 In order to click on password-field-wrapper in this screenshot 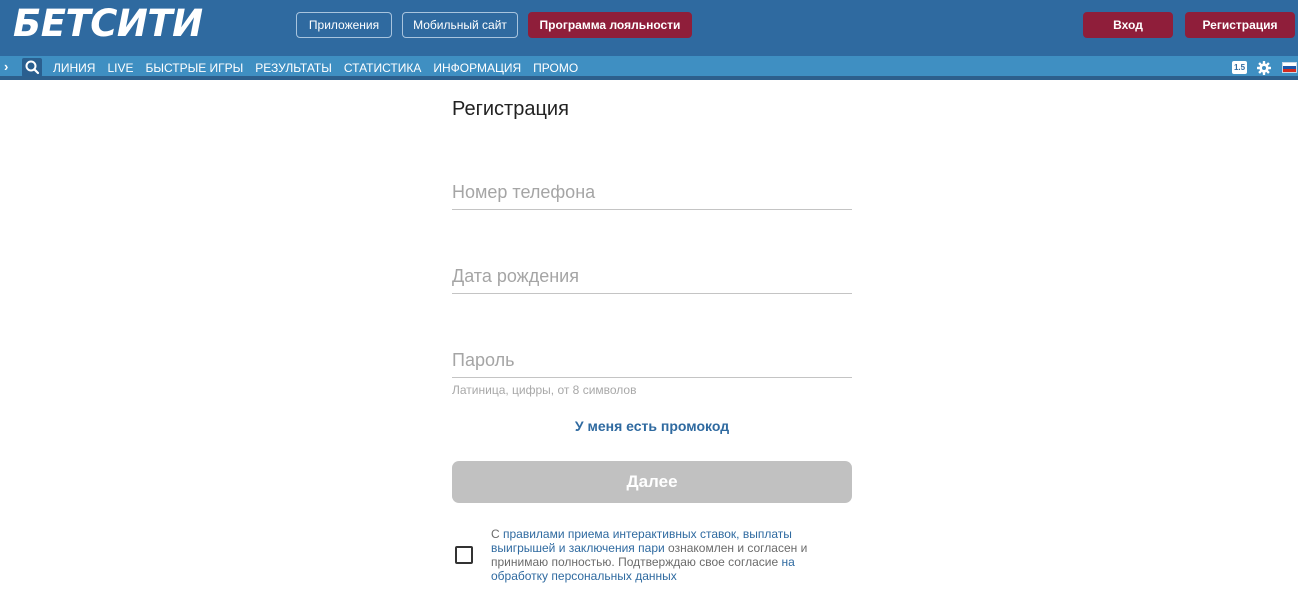, I will do `click(652, 361)`.